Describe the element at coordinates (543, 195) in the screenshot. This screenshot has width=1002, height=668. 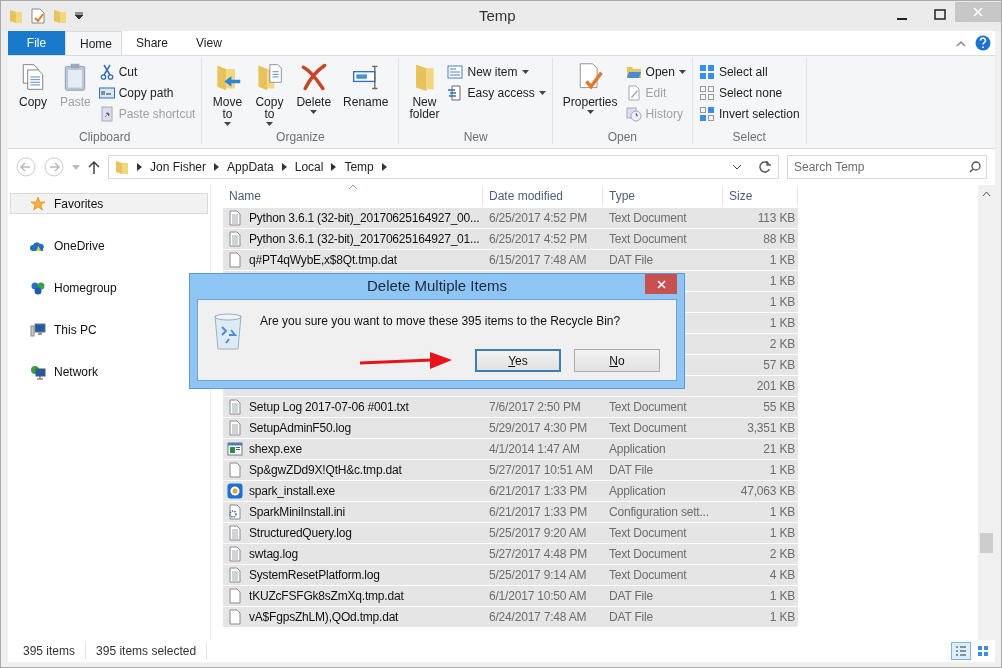
I see `column-header: Date modified` at that location.